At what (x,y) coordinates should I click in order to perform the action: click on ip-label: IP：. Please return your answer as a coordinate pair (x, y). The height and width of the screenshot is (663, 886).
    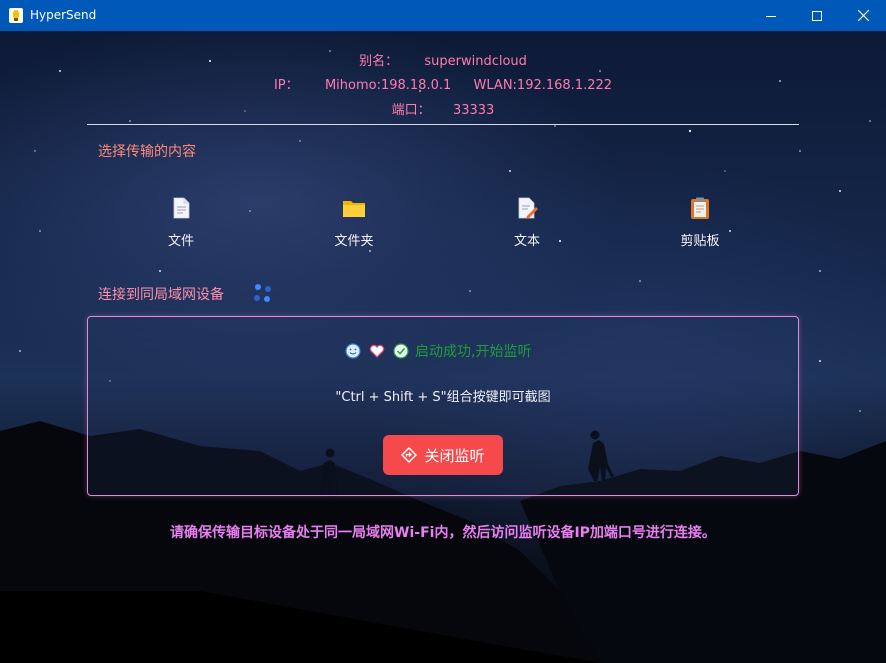
    Looking at the image, I should click on (286, 85).